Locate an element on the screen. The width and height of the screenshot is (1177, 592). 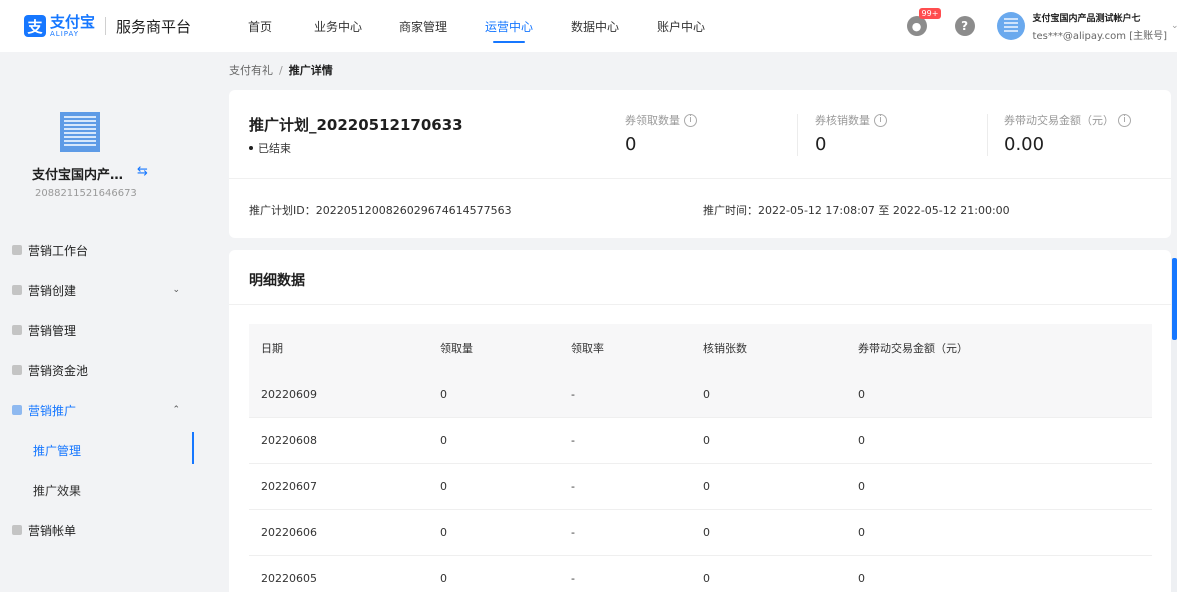
metric-label: 券带动交易金额（元） is located at coordinates (1059, 120).